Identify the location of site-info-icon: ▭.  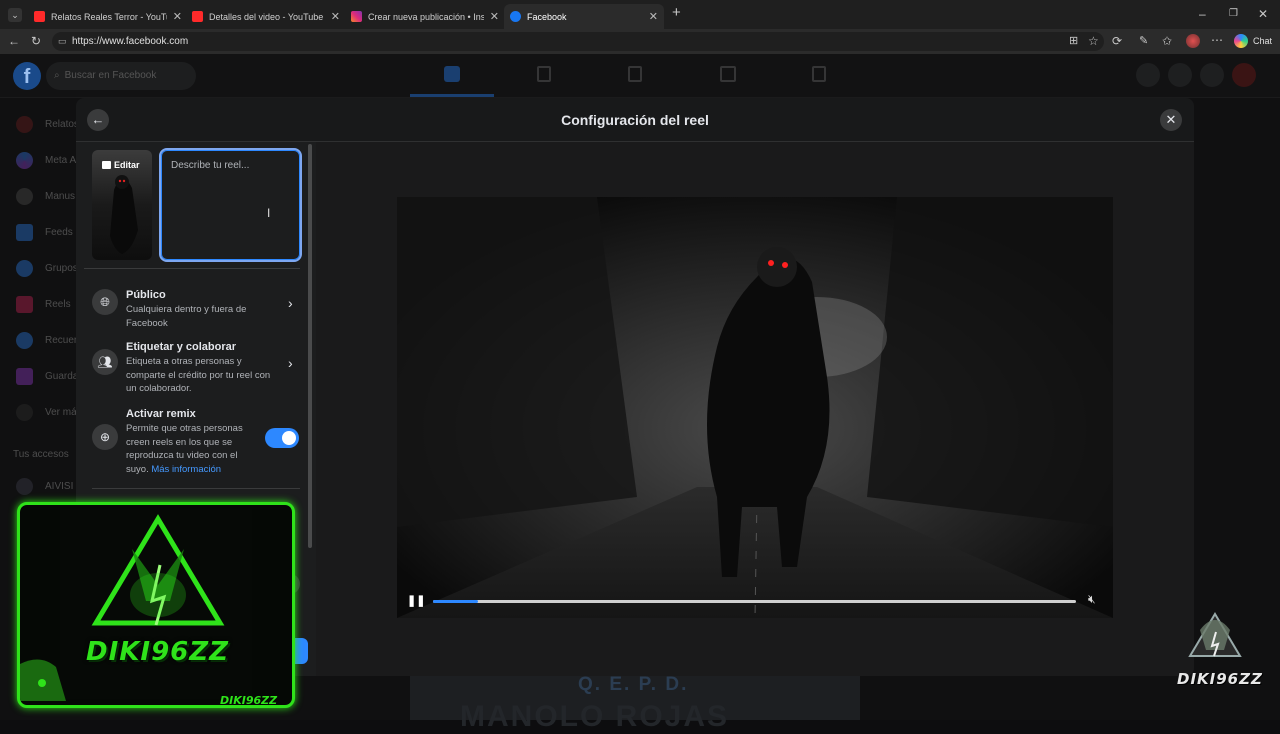
(62, 41).